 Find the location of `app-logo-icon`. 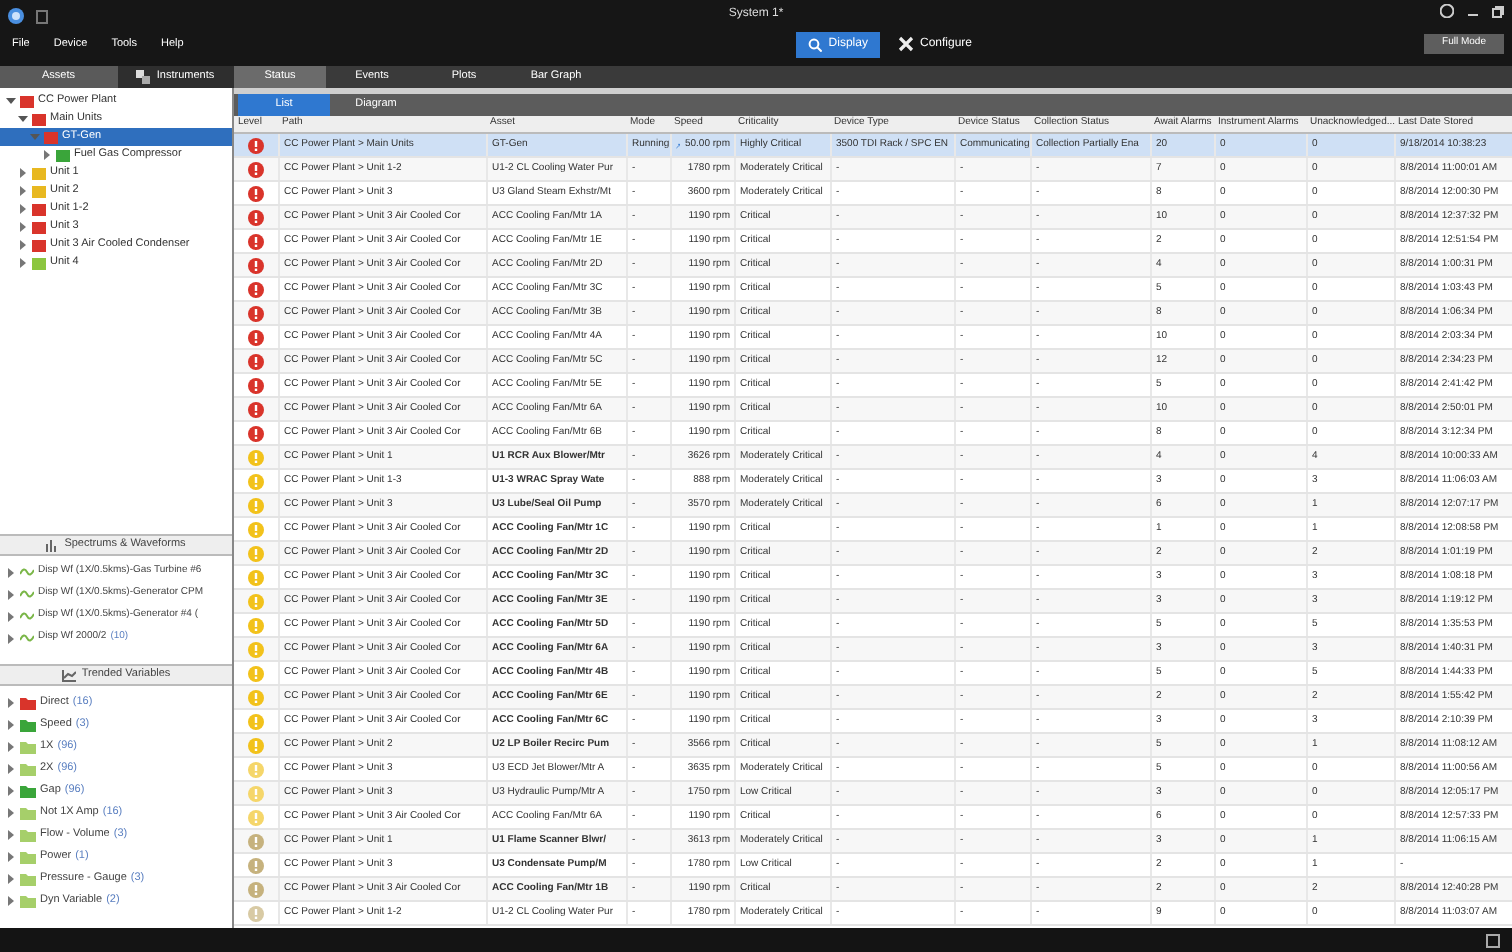

app-logo-icon is located at coordinates (16, 16).